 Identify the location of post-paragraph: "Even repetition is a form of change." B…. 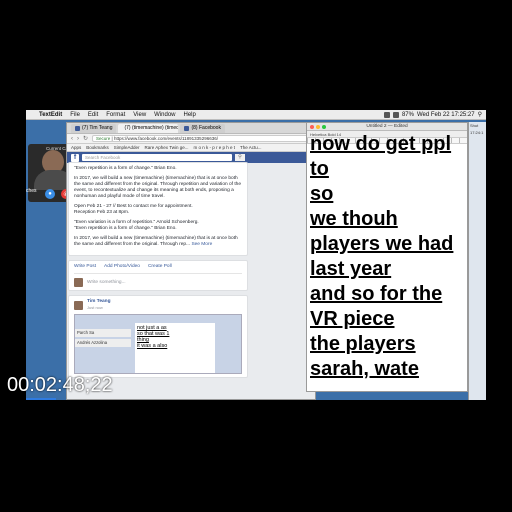
(125, 168).